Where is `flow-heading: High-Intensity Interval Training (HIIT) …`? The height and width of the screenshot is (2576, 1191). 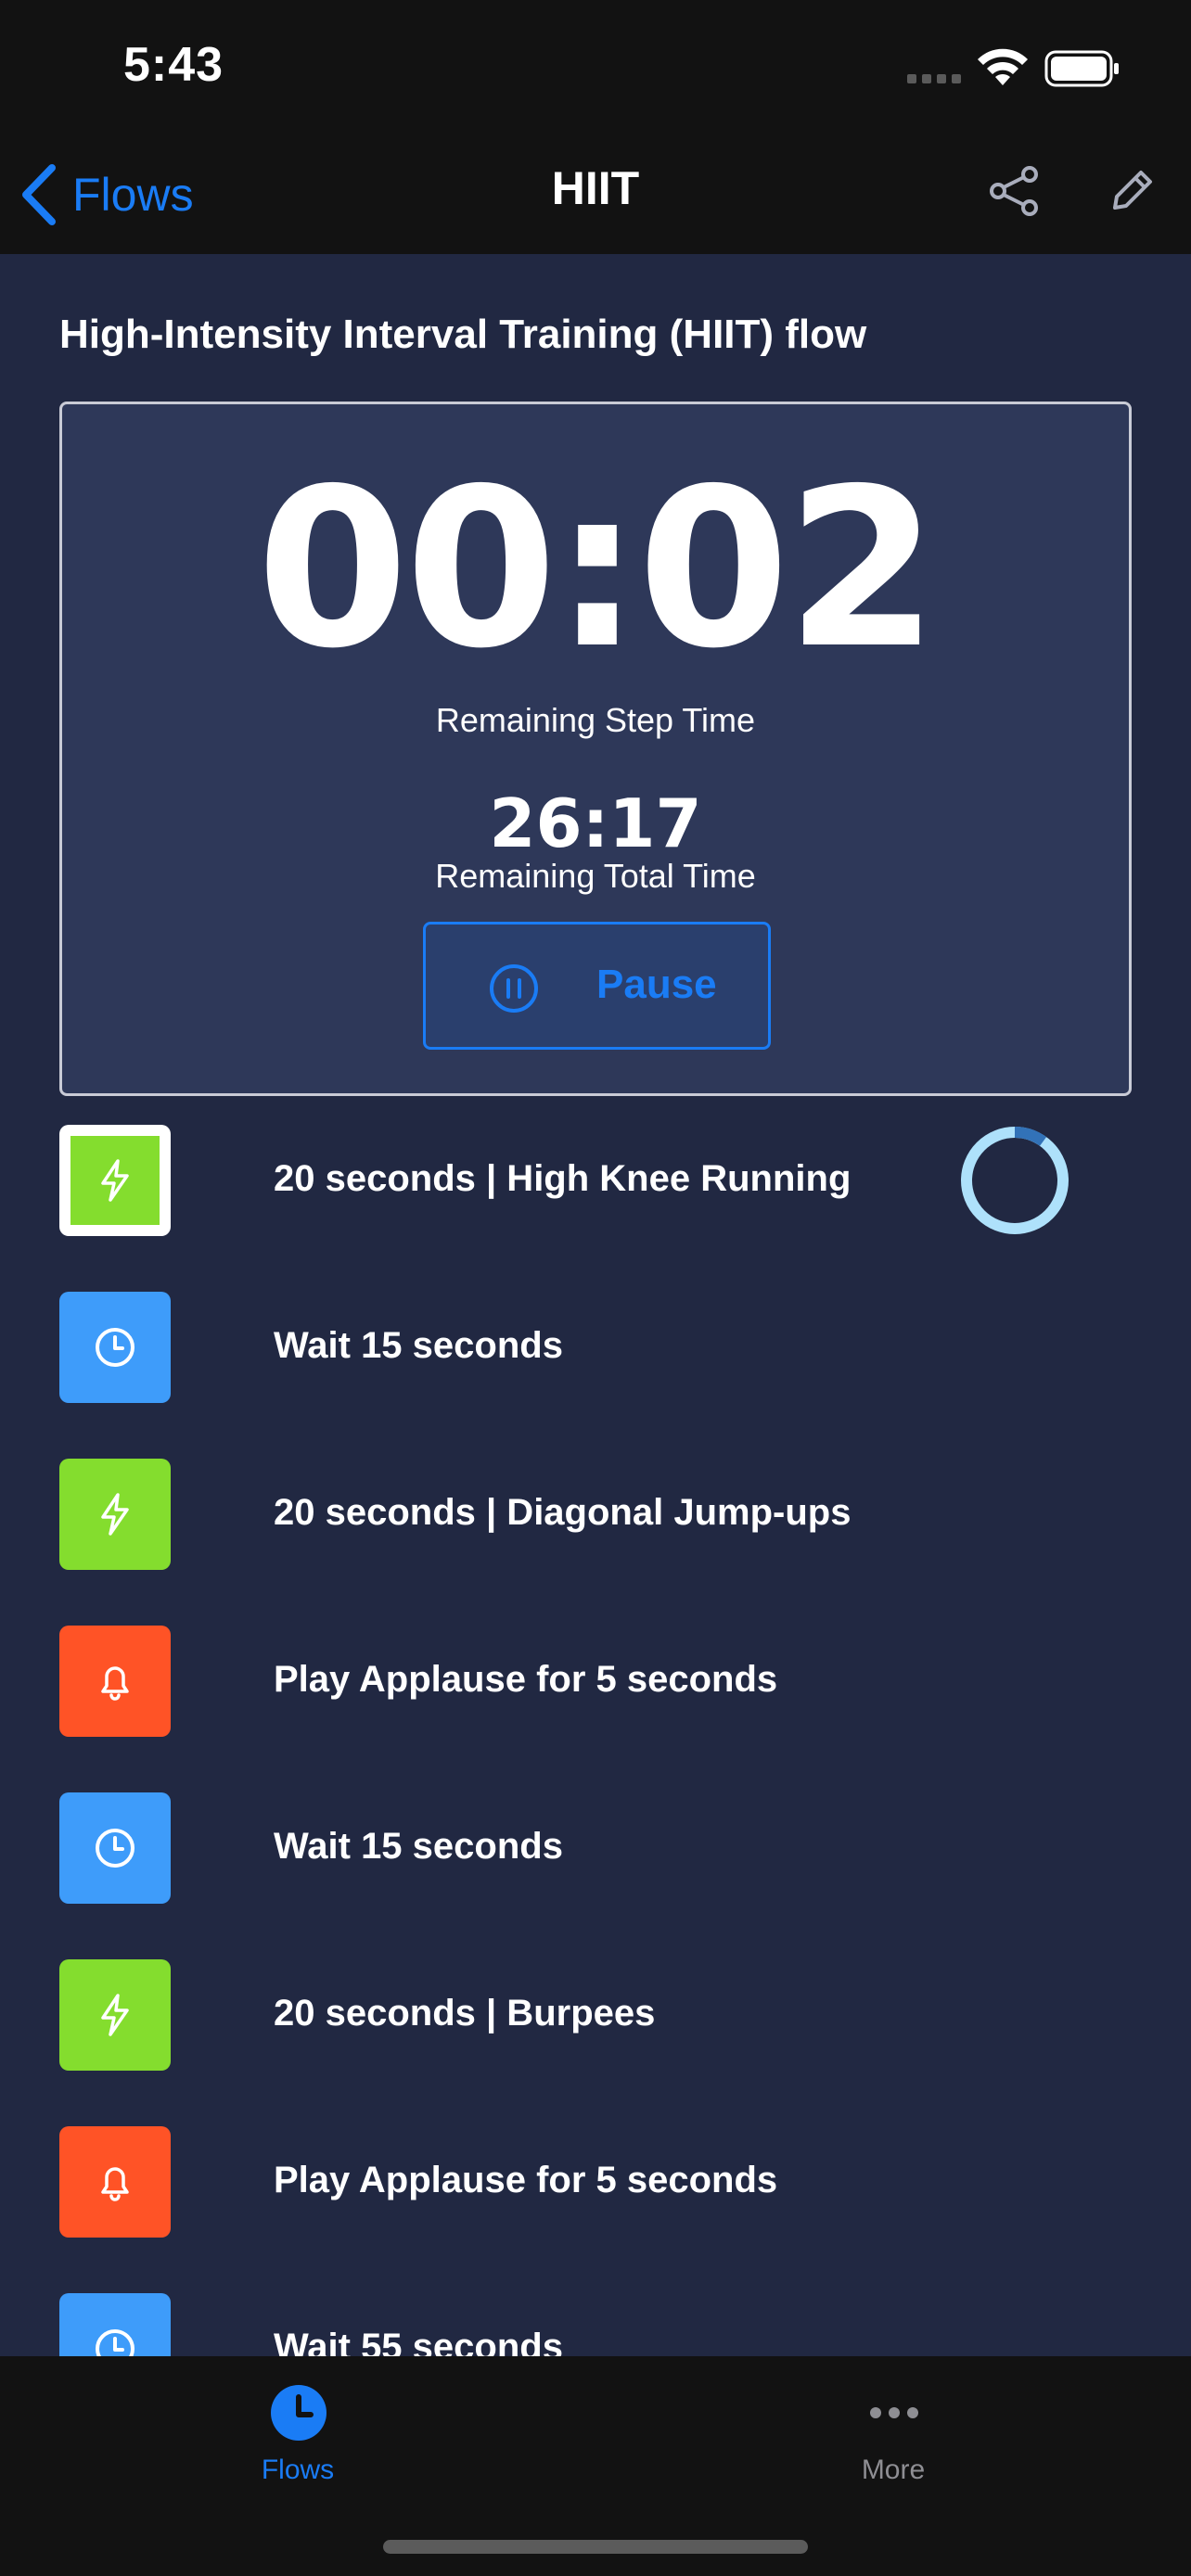
flow-heading: High-Intensity Interval Training (HIIT) … is located at coordinates (463, 334).